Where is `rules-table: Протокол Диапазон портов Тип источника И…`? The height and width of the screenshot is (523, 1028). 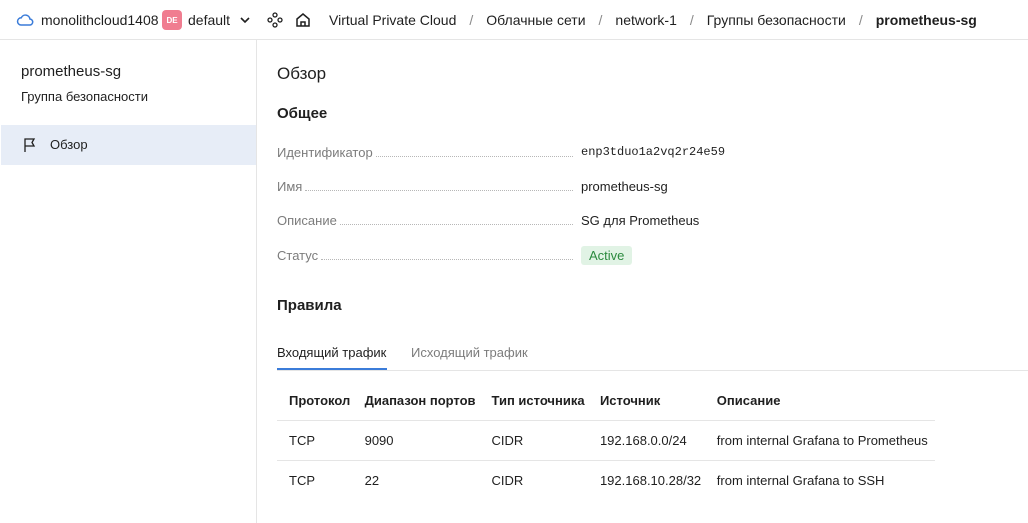 rules-table: Протокол Диапазон портов Тип источника И… is located at coordinates (606, 440).